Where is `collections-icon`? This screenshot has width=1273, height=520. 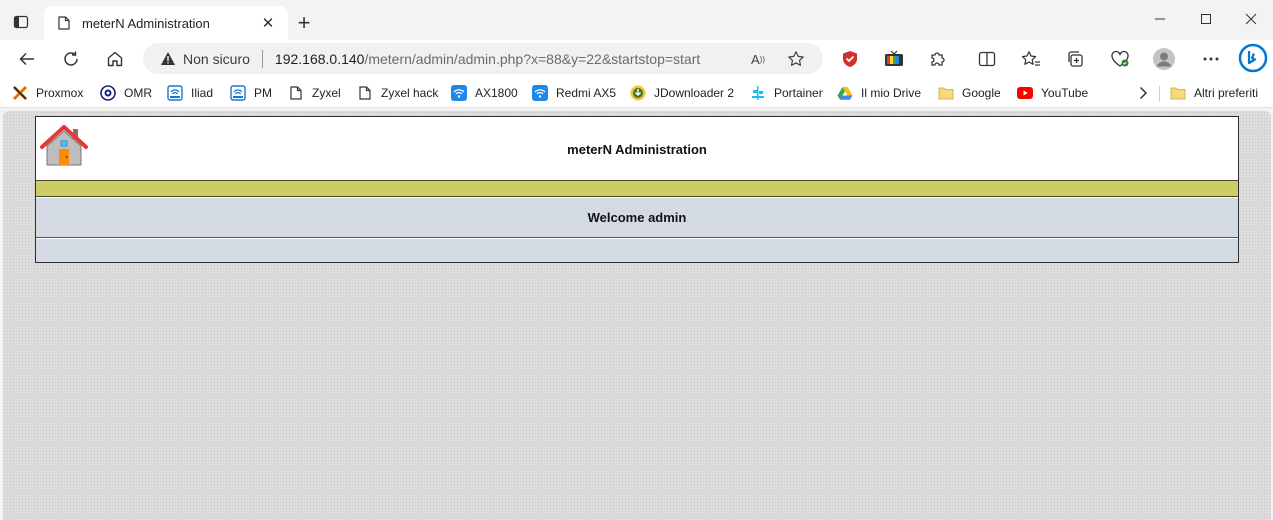 collections-icon is located at coordinates (1075, 59).